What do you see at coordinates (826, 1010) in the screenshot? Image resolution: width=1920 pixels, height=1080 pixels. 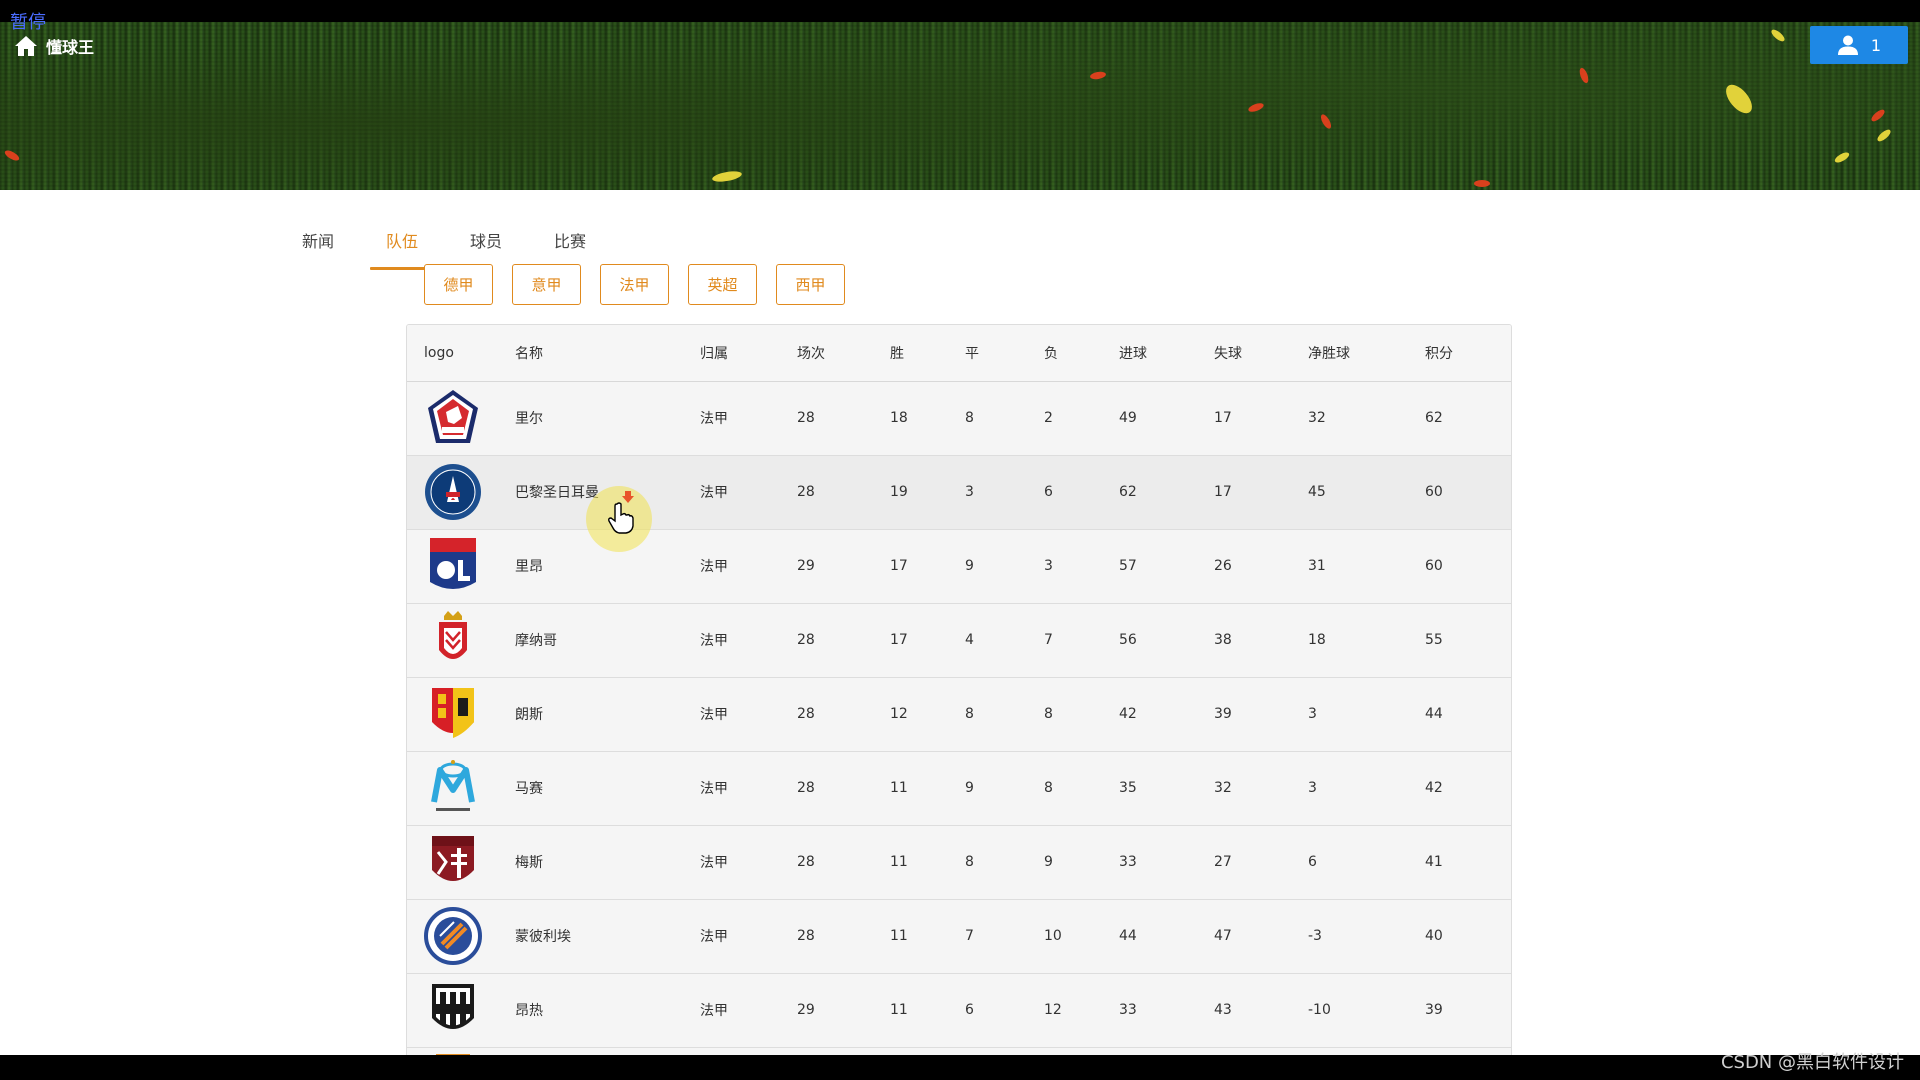 I see `played: 29` at bounding box center [826, 1010].